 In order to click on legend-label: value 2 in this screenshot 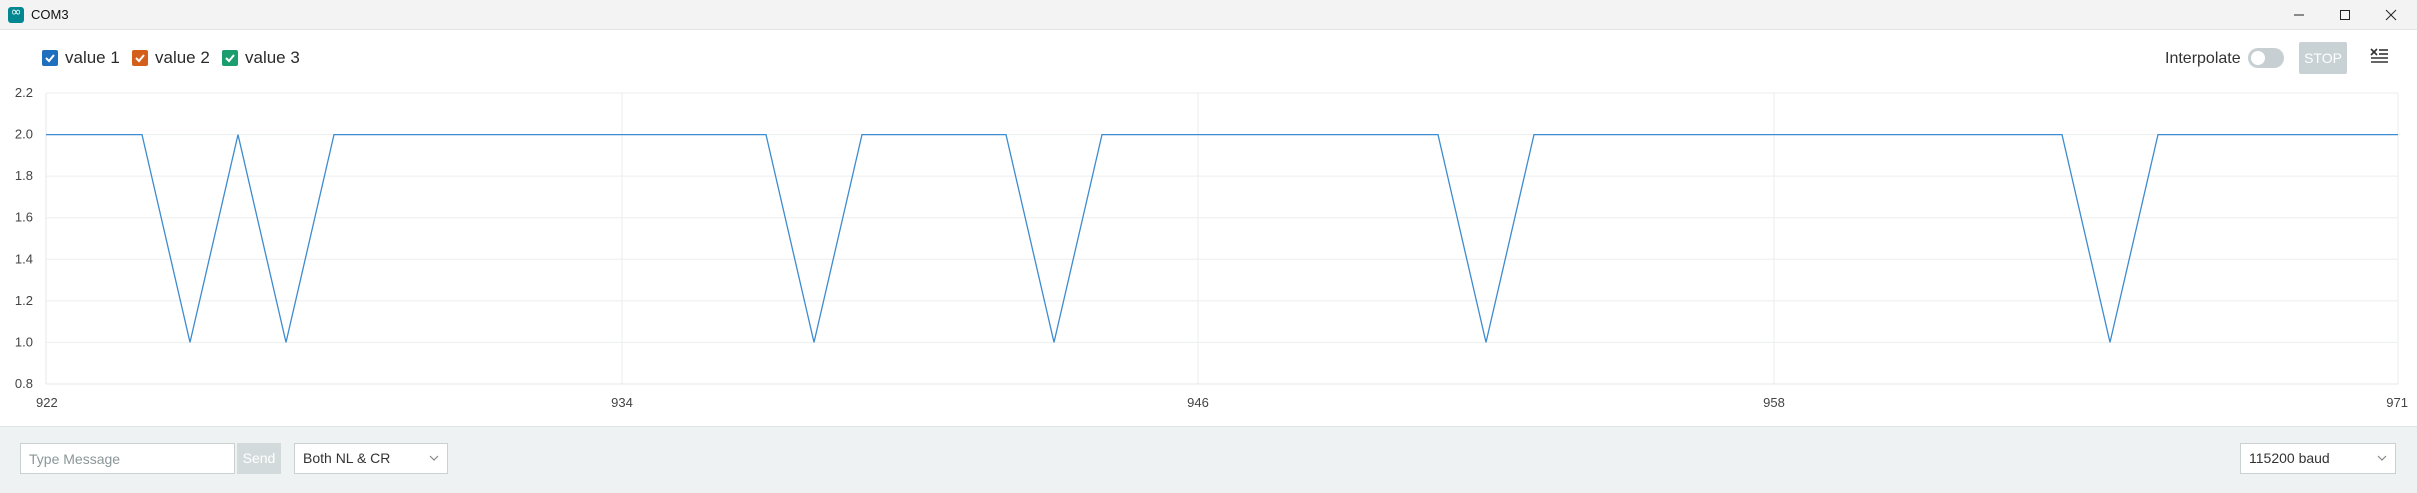, I will do `click(182, 57)`.